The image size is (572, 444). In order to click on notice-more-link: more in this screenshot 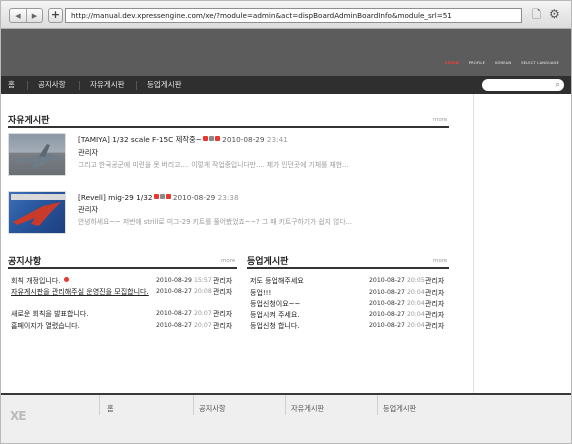, I will do `click(228, 261)`.